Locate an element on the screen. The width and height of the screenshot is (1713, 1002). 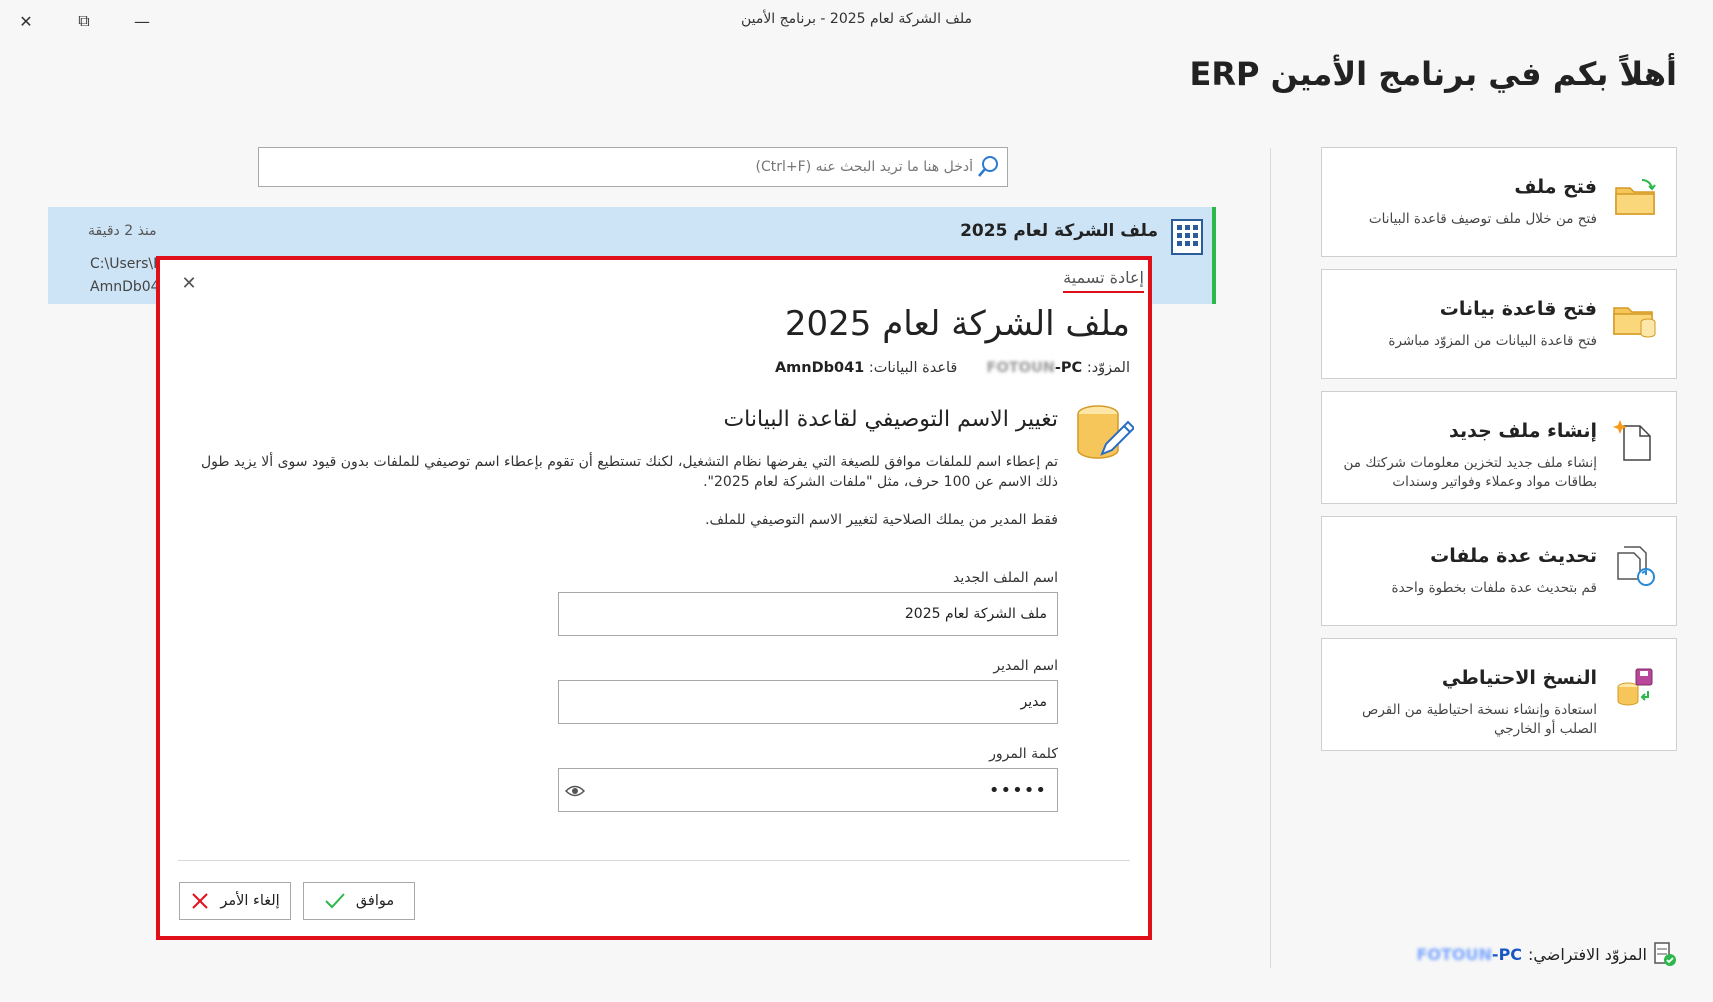
dialog-close-button: ✕ is located at coordinates (189, 283).